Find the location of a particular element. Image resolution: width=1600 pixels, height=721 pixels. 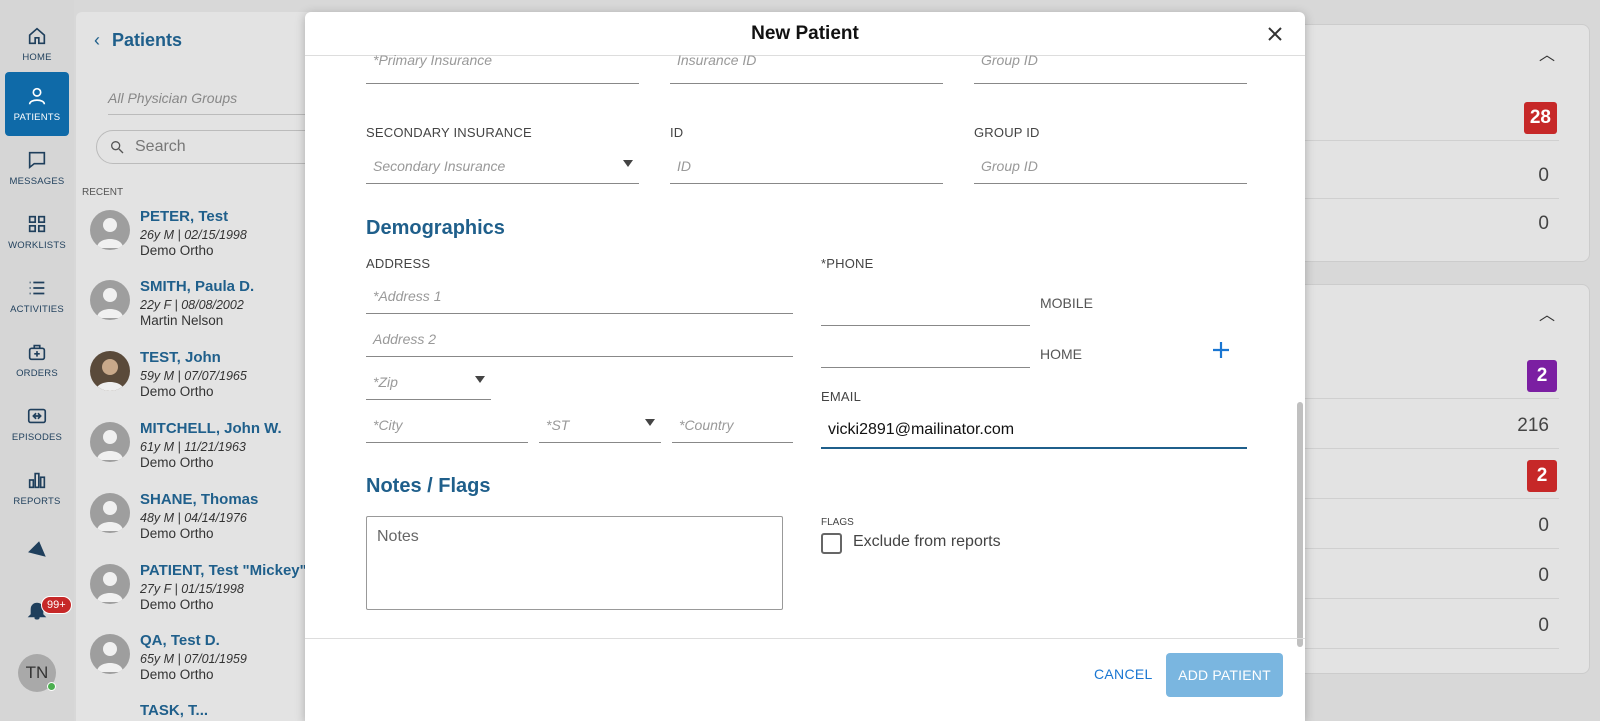

primary-group-id-input: Group ID is located at coordinates (1110, 66).